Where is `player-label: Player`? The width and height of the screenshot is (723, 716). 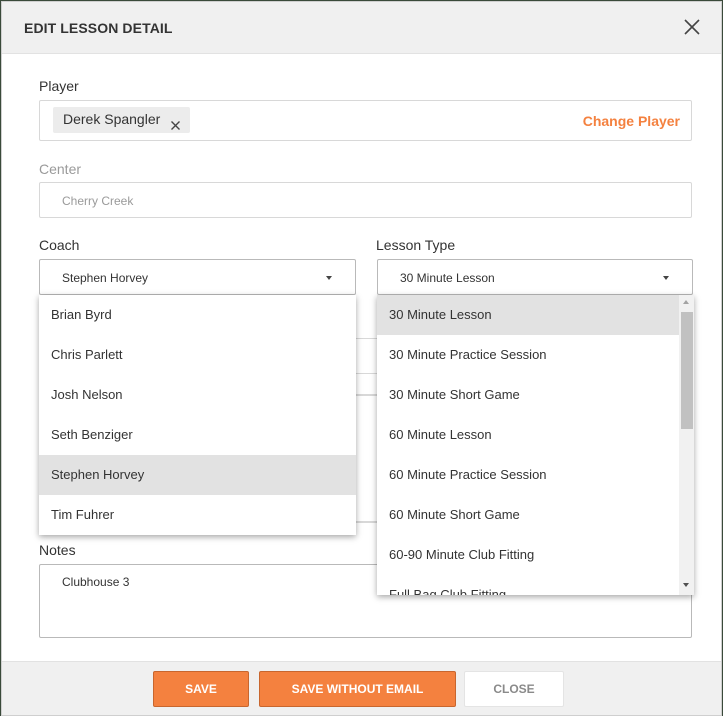 player-label: Player is located at coordinates (59, 86).